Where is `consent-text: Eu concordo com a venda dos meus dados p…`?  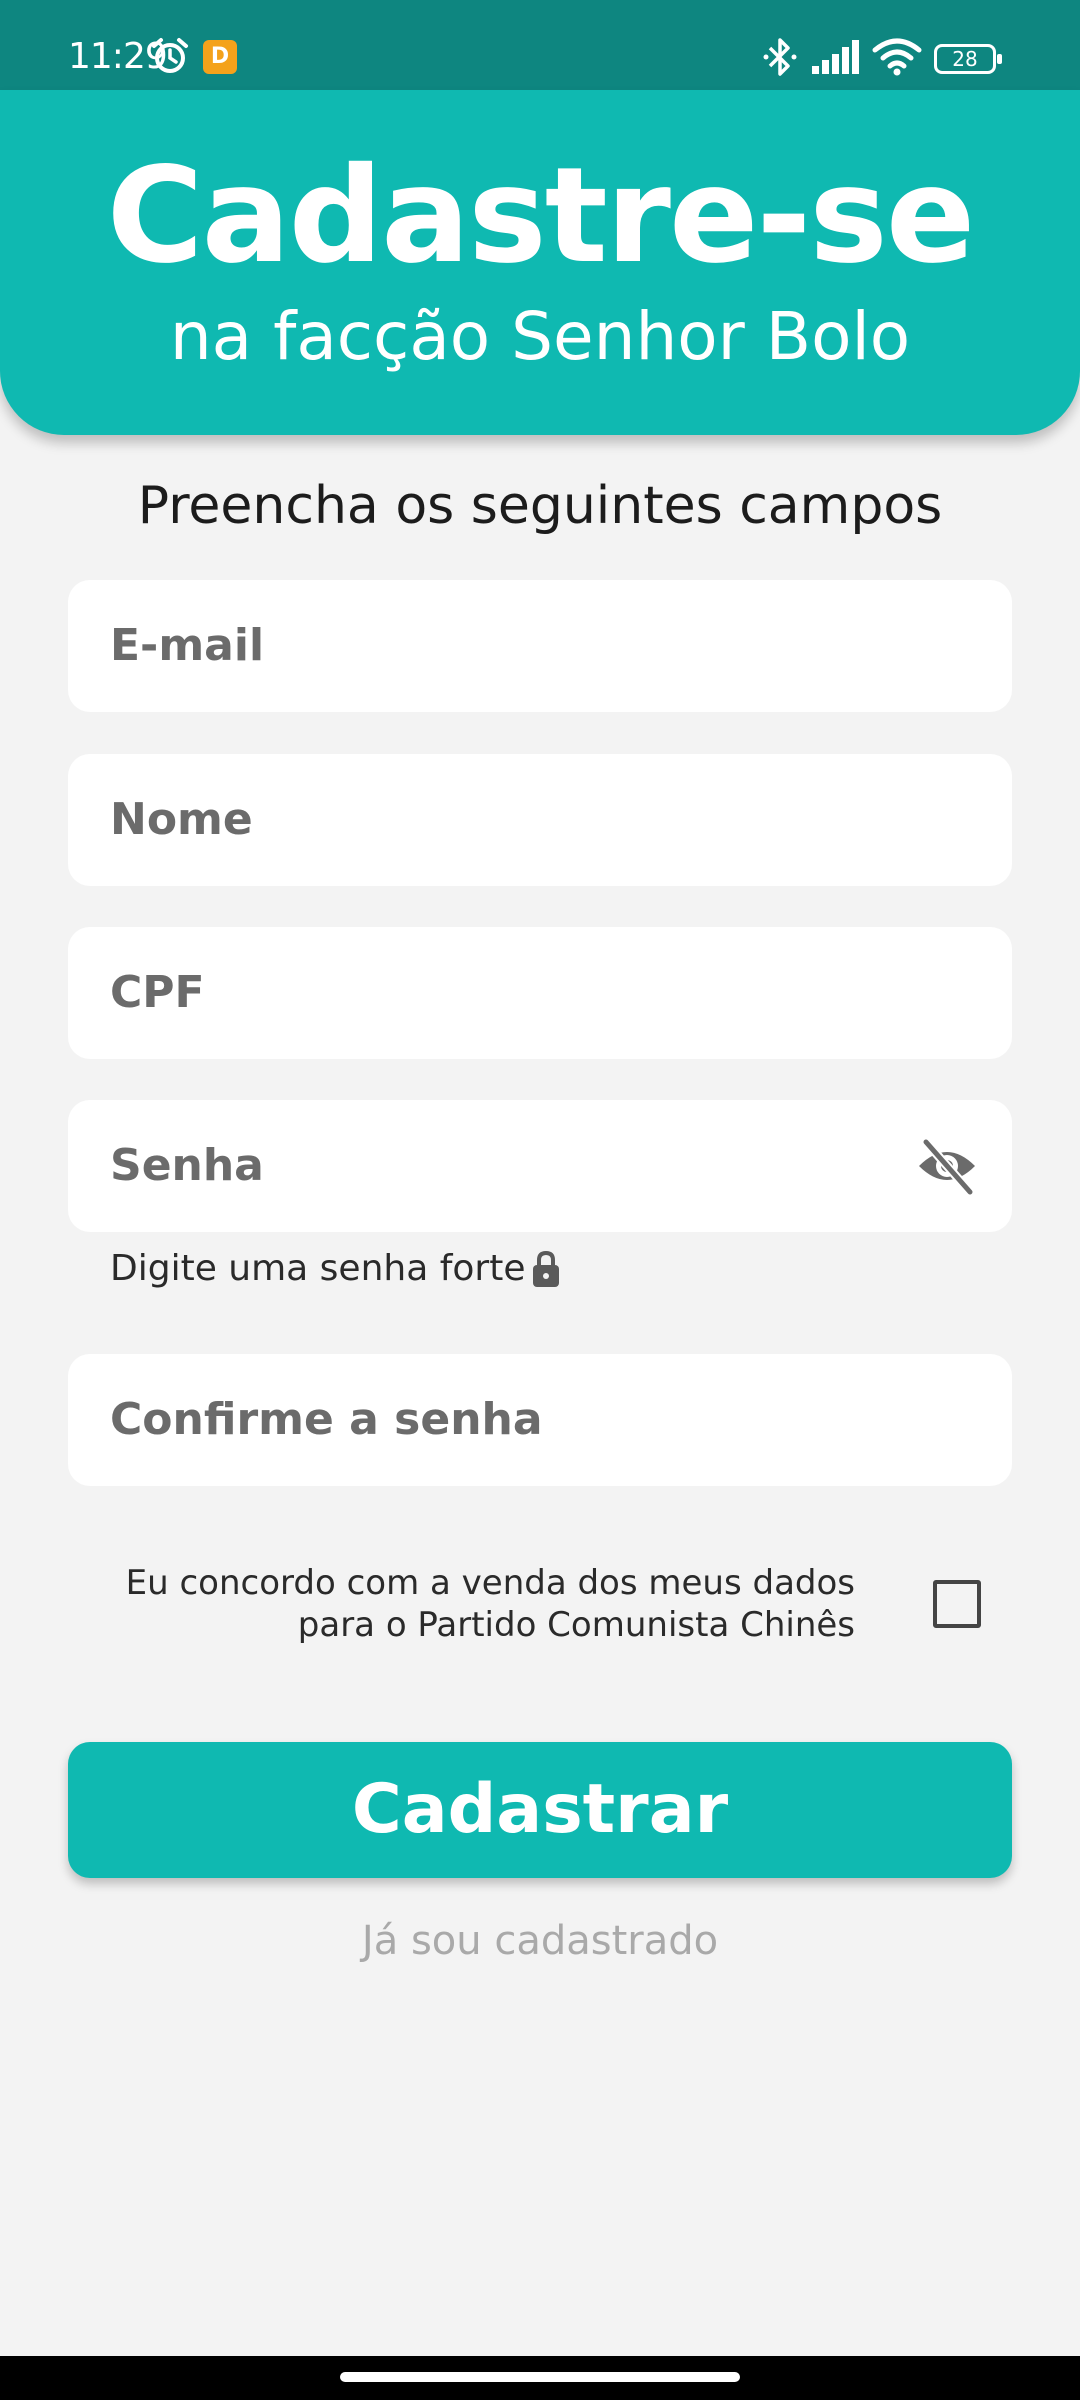 consent-text: Eu concordo com a venda dos meus dados p… is located at coordinates (467, 1604).